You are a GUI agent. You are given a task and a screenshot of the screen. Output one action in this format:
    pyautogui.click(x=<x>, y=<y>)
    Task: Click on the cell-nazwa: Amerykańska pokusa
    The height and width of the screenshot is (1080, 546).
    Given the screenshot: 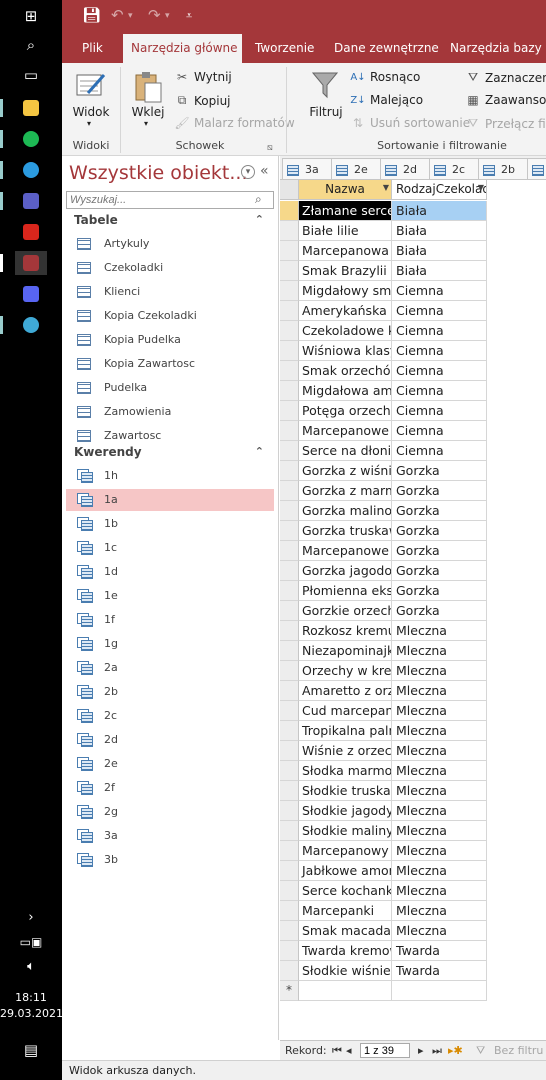 What is the action you would take?
    pyautogui.click(x=345, y=311)
    